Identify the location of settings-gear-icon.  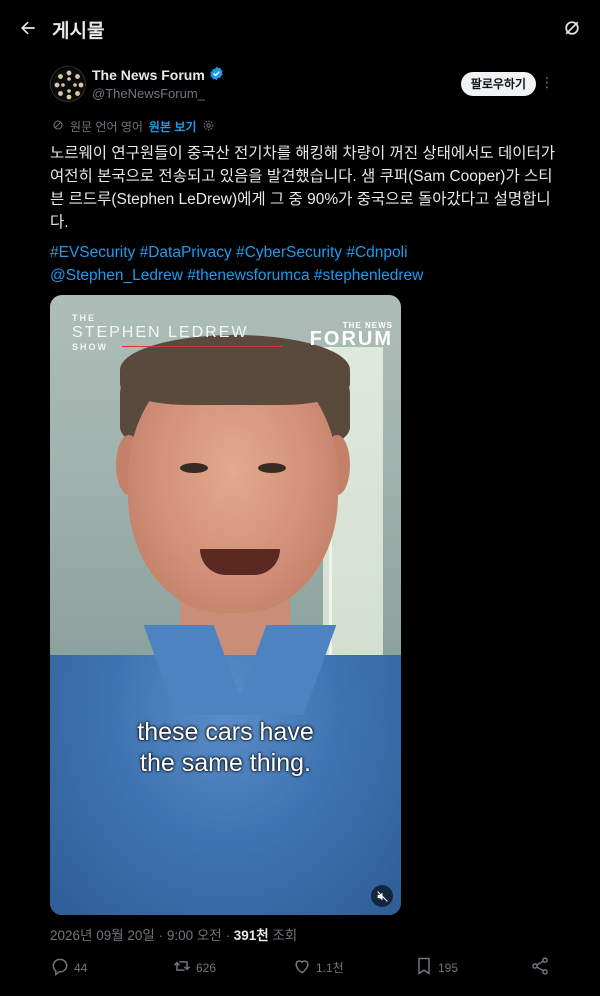
(208, 127).